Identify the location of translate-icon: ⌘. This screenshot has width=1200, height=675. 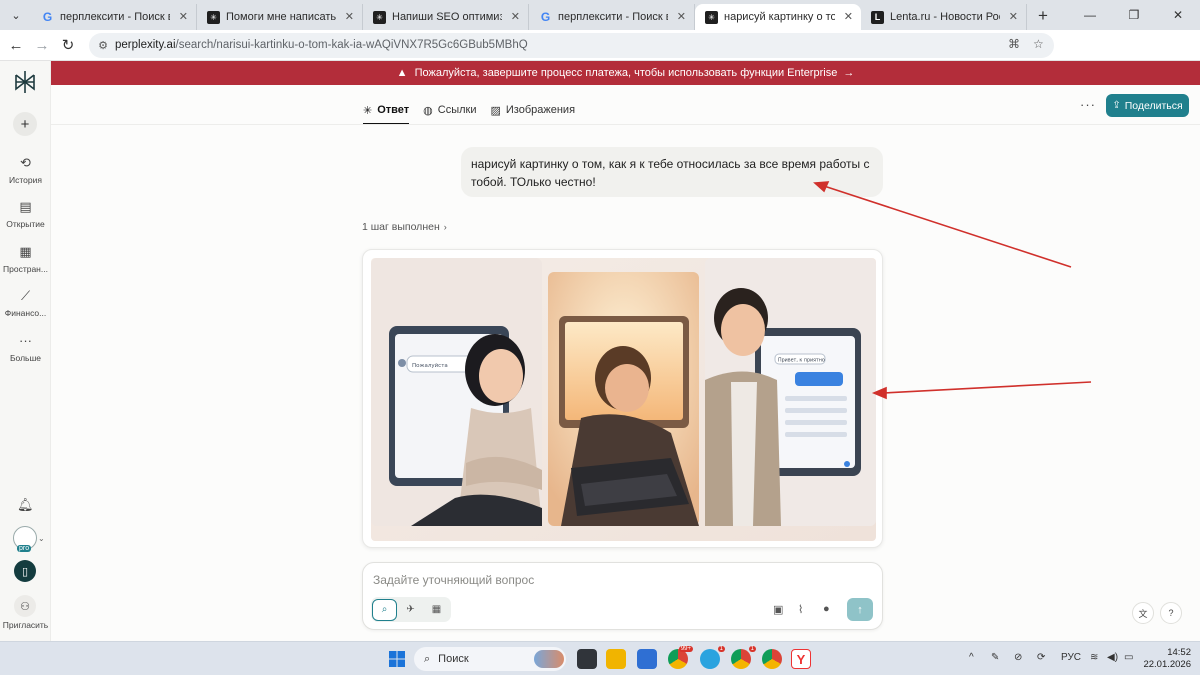
(1014, 44).